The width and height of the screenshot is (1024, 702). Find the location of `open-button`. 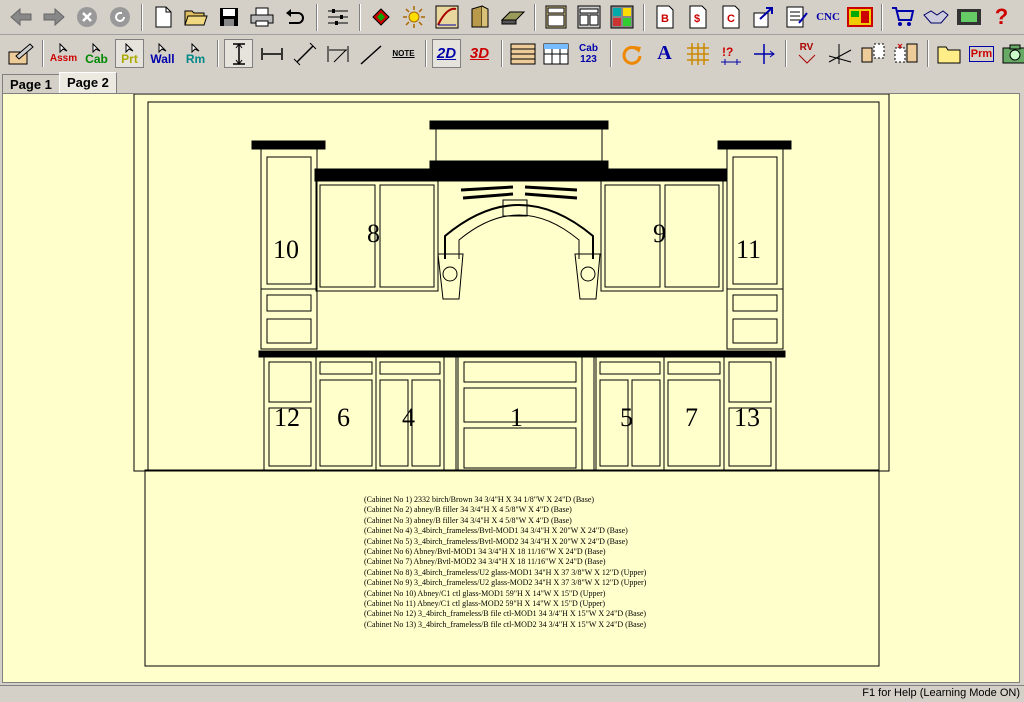

open-button is located at coordinates (195, 17).